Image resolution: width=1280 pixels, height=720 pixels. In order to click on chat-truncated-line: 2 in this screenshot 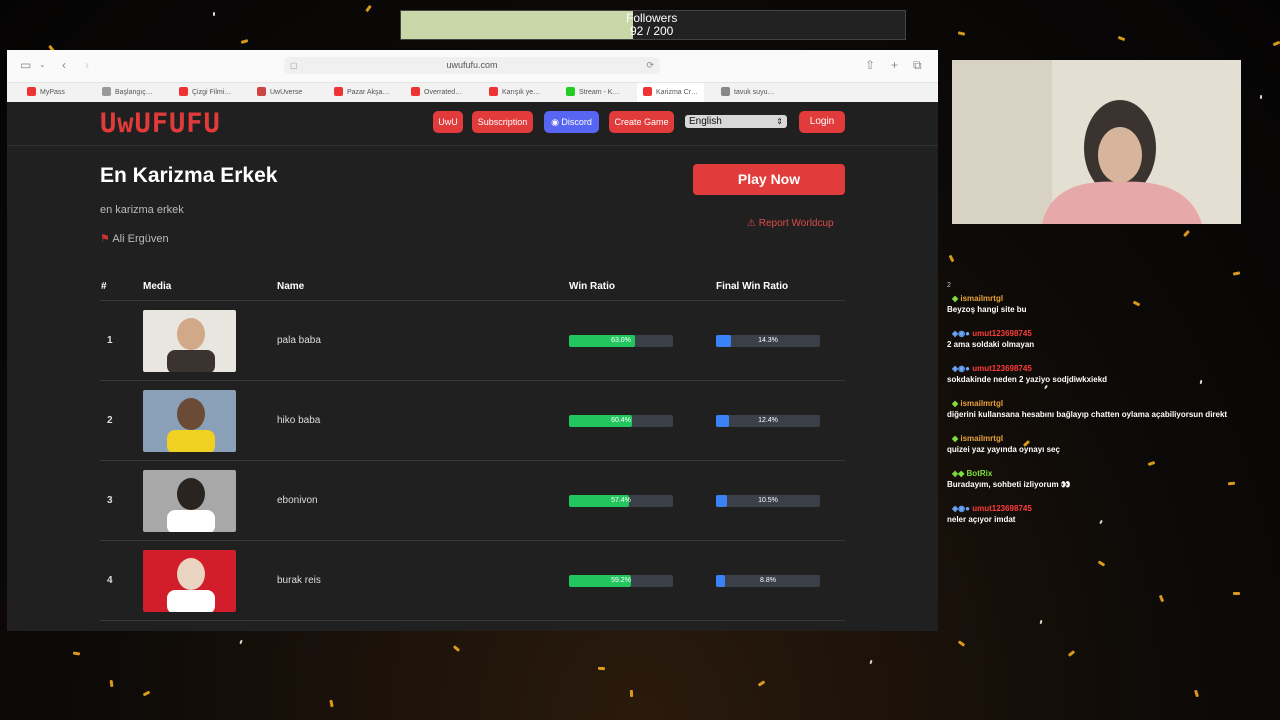, I will do `click(949, 285)`.